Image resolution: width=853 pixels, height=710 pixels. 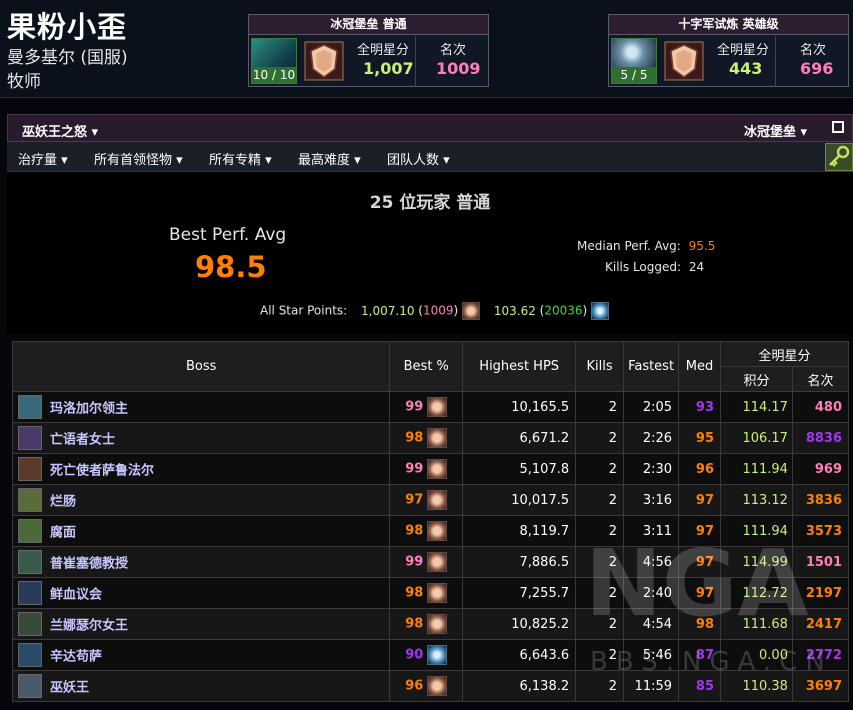 What do you see at coordinates (820, 686) in the screenshot?
I see `allstar-rank: 3697` at bounding box center [820, 686].